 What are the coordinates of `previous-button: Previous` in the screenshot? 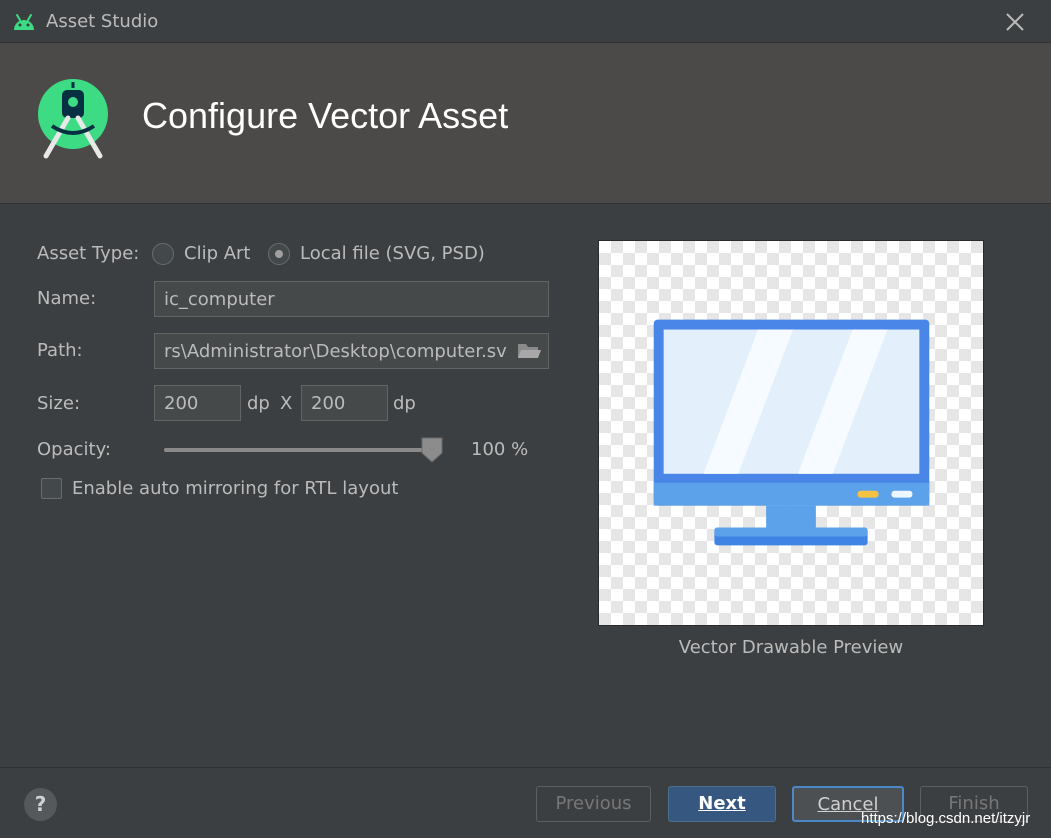 It's located at (593, 804).